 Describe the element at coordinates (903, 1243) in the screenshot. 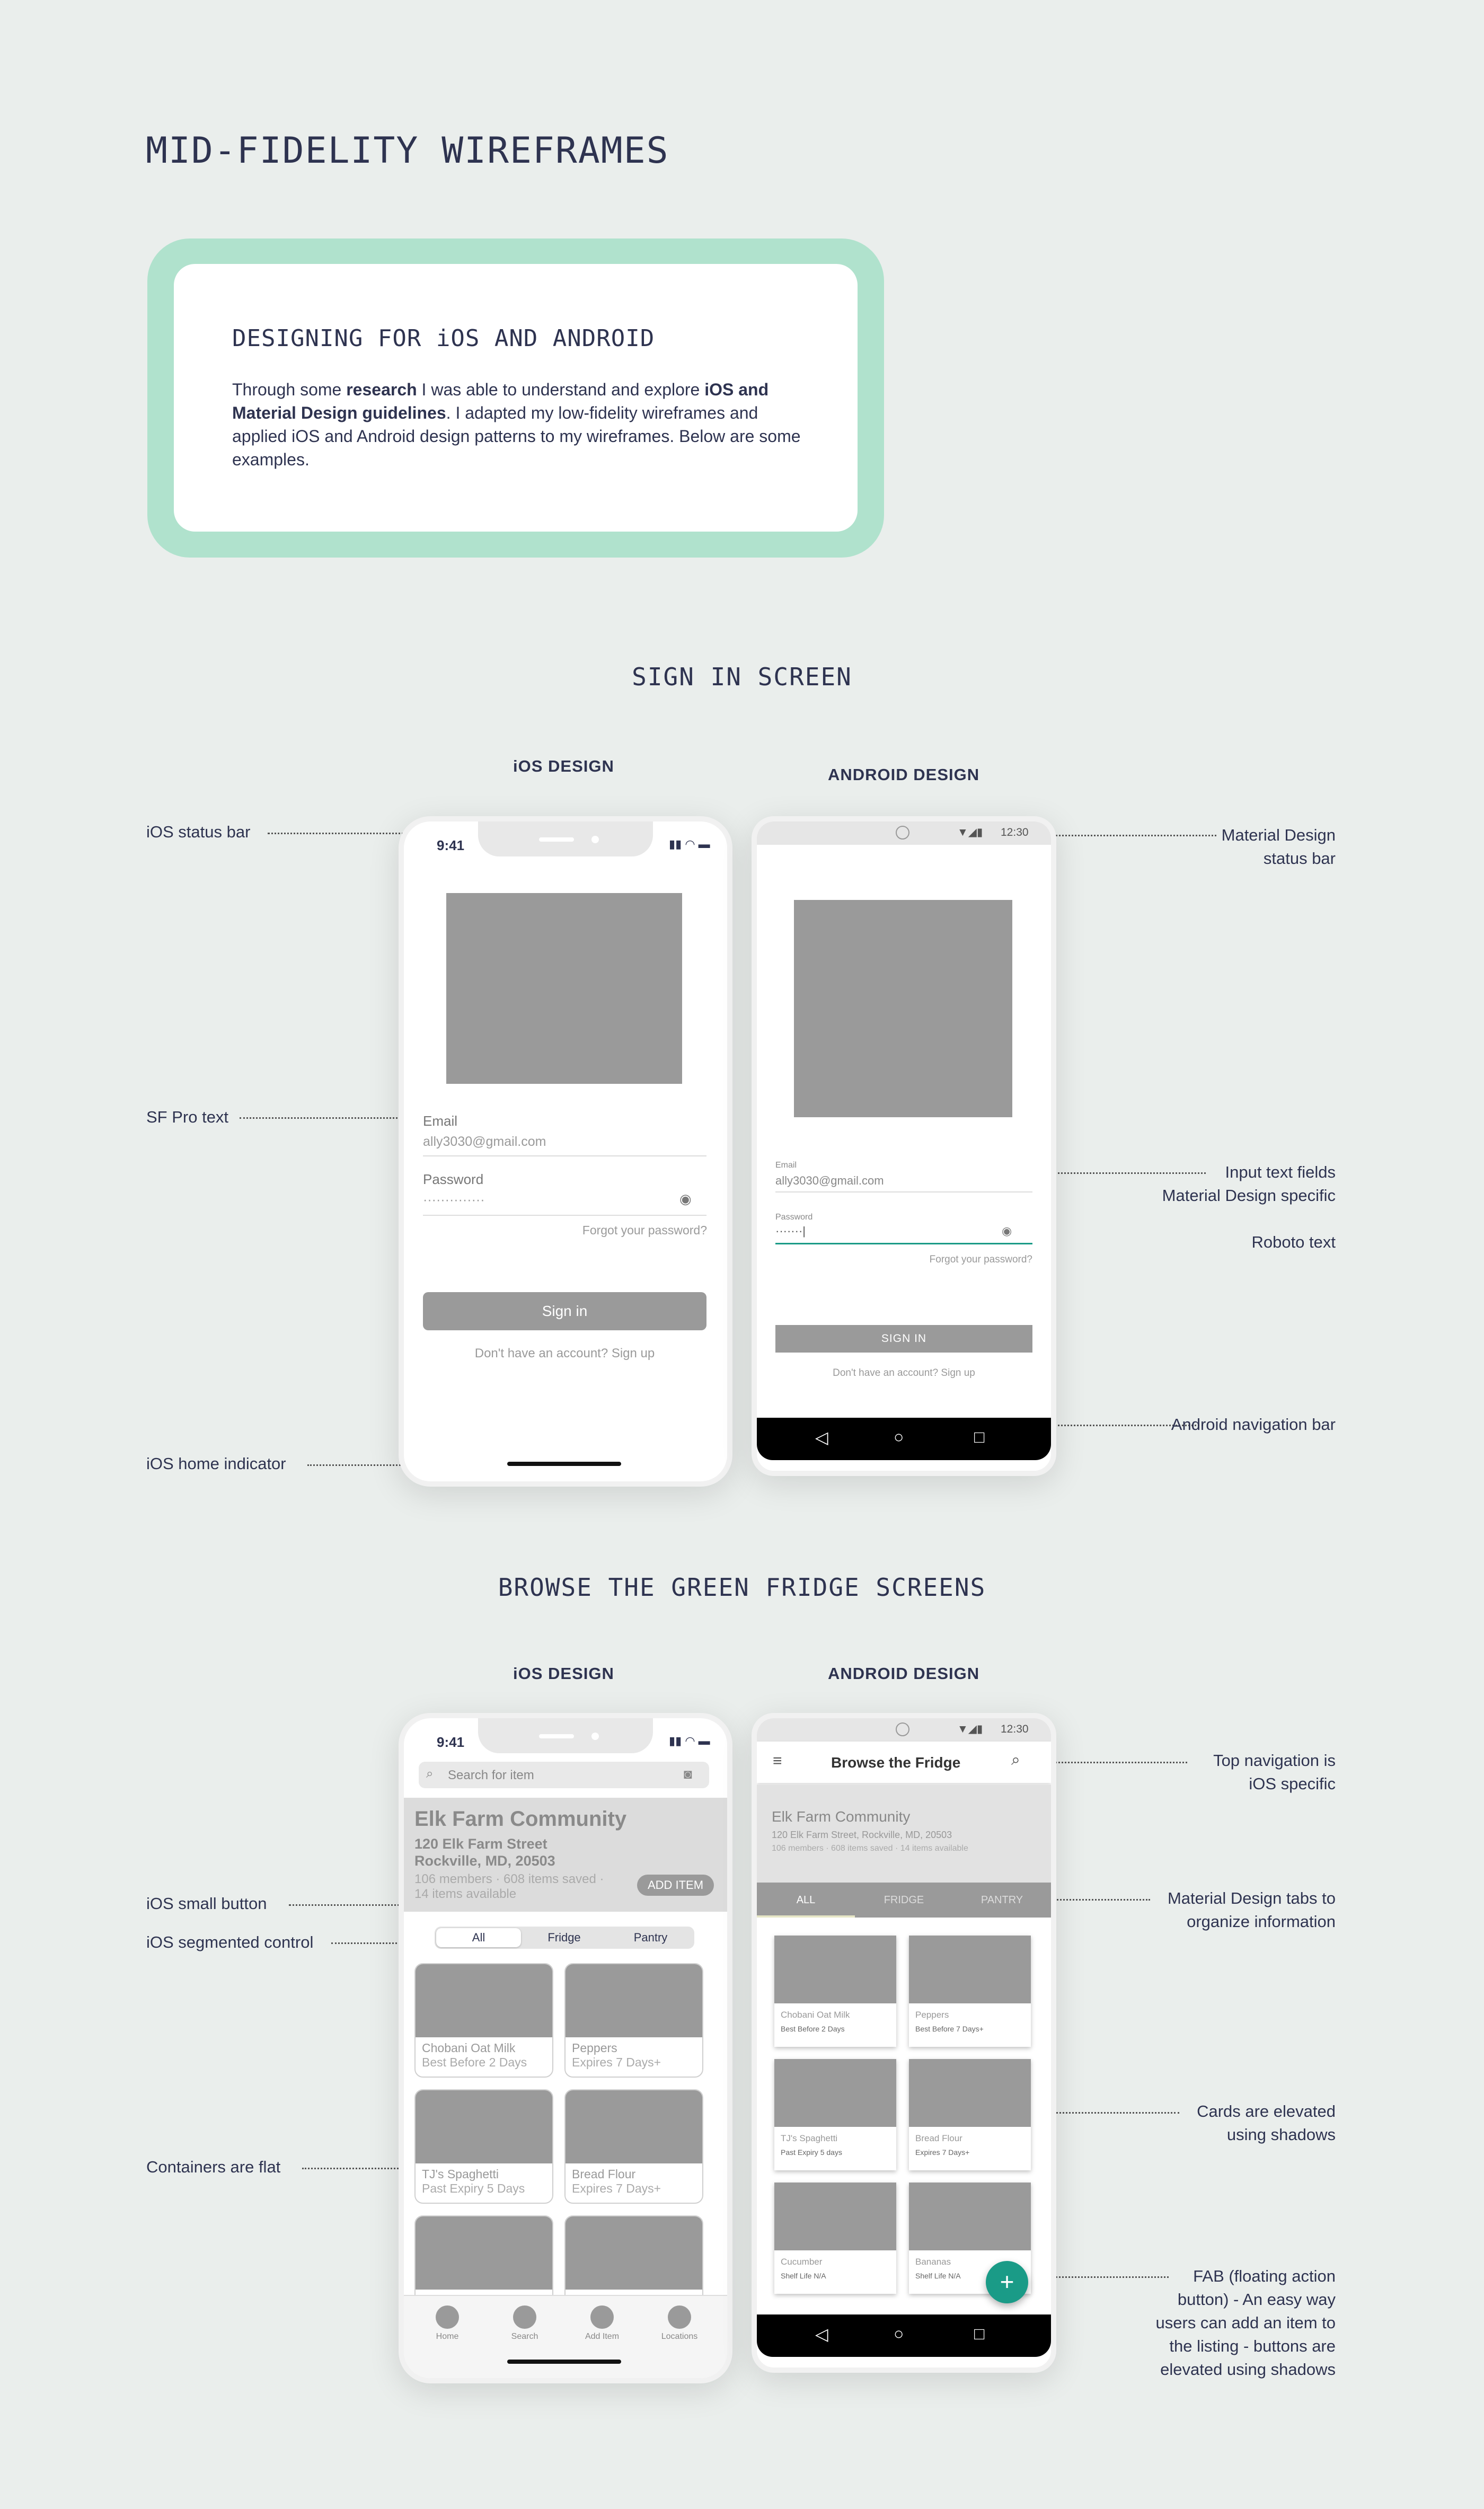

I see `password-underline-active` at that location.